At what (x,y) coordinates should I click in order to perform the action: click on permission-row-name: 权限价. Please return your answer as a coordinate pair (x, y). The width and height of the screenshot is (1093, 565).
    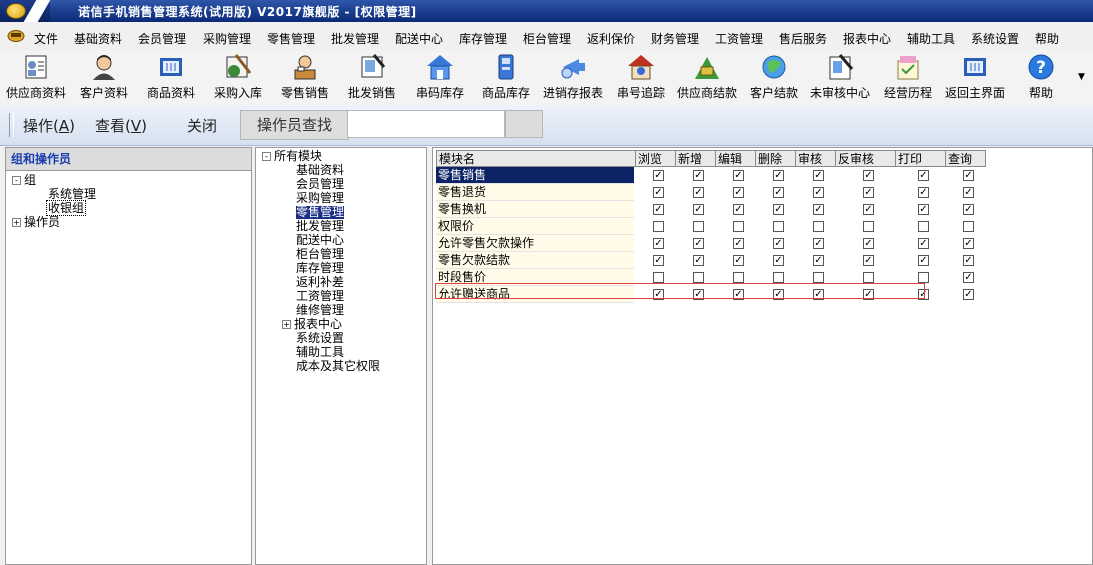
    Looking at the image, I should click on (535, 226).